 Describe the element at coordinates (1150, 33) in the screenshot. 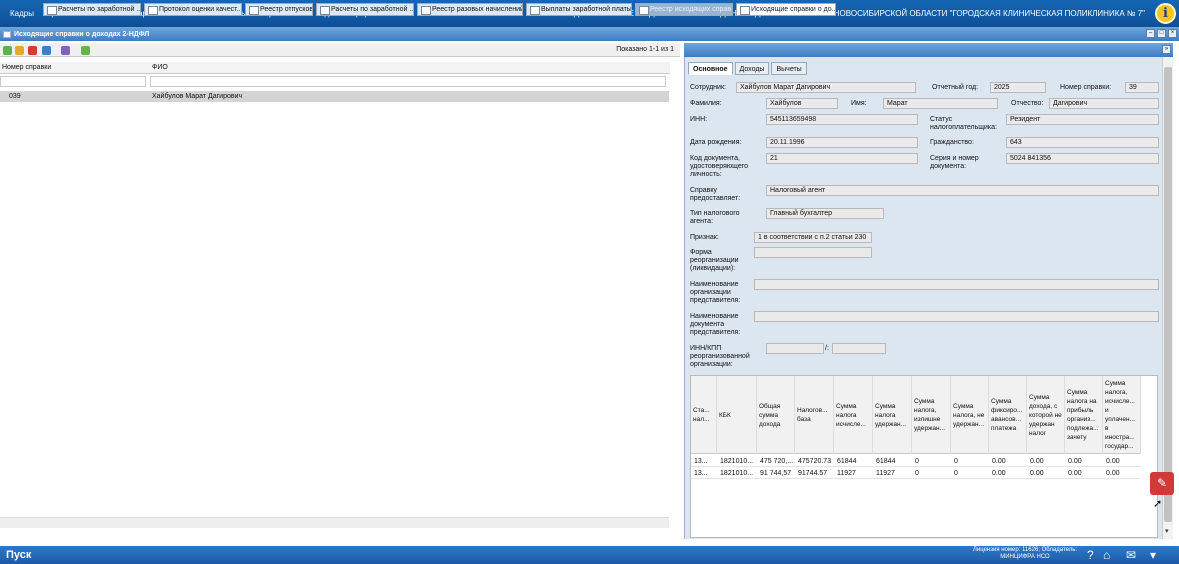

I see `minimize-button: –` at that location.